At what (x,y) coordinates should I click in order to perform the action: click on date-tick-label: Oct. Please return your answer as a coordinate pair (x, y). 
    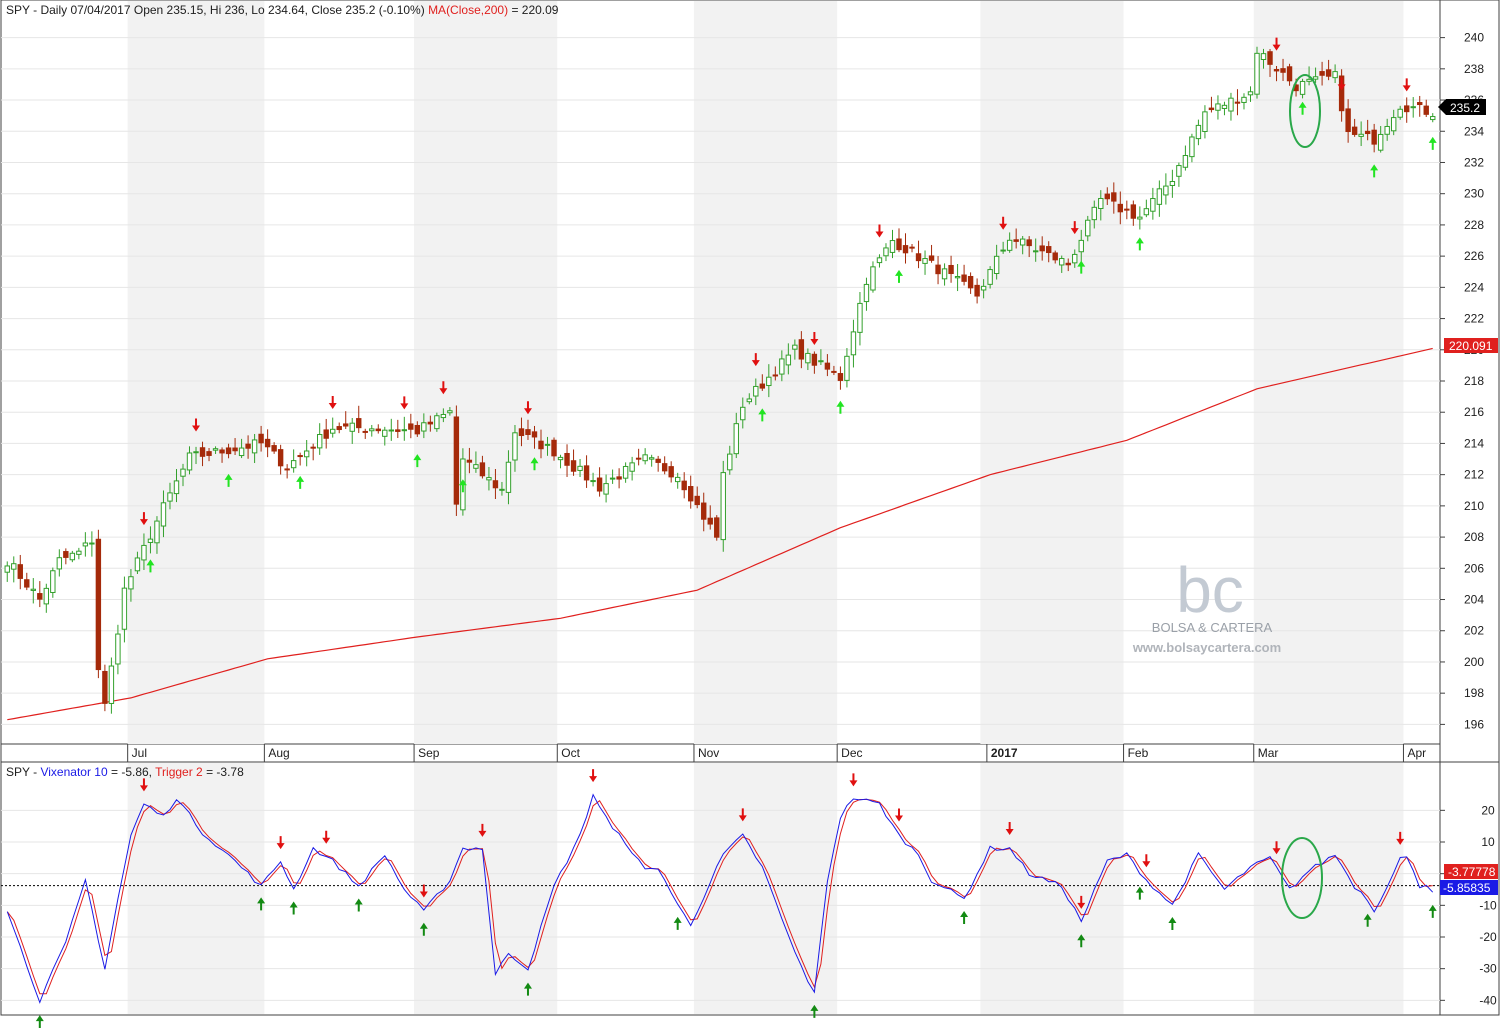
    Looking at the image, I should click on (570, 753).